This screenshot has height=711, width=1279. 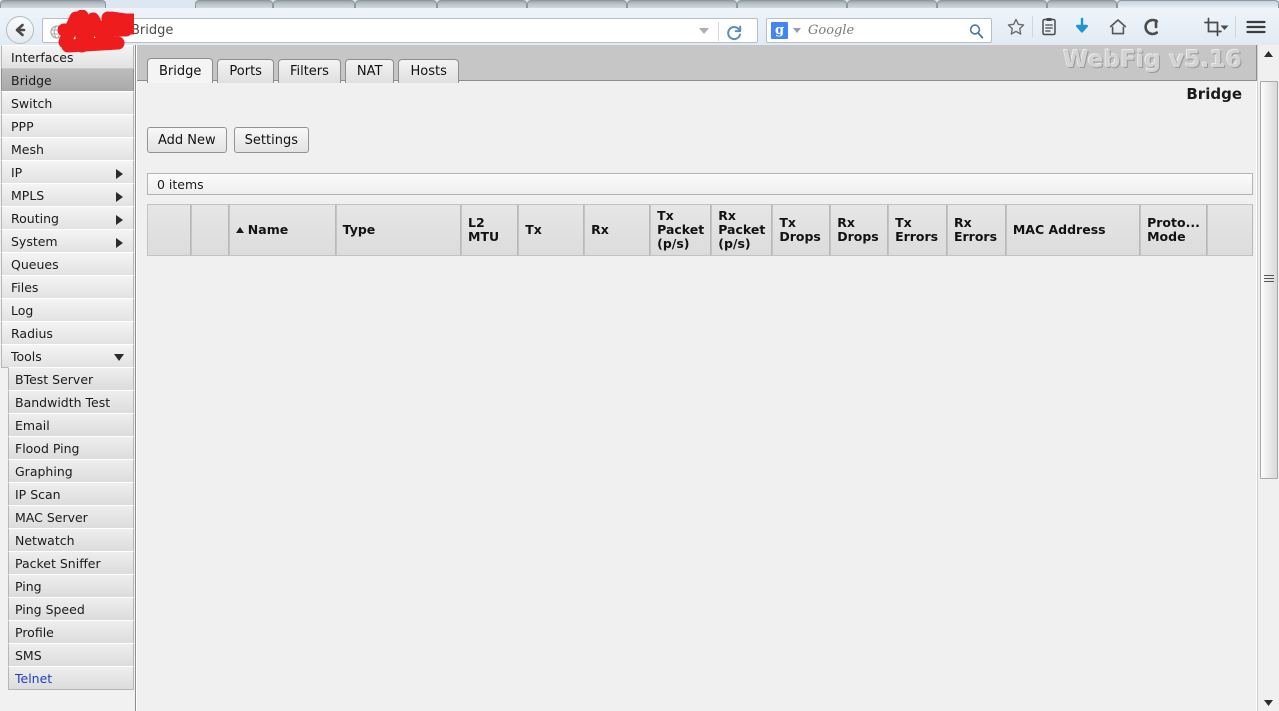 I want to click on sidebar-item-routing: Routing, so click(x=67, y=218).